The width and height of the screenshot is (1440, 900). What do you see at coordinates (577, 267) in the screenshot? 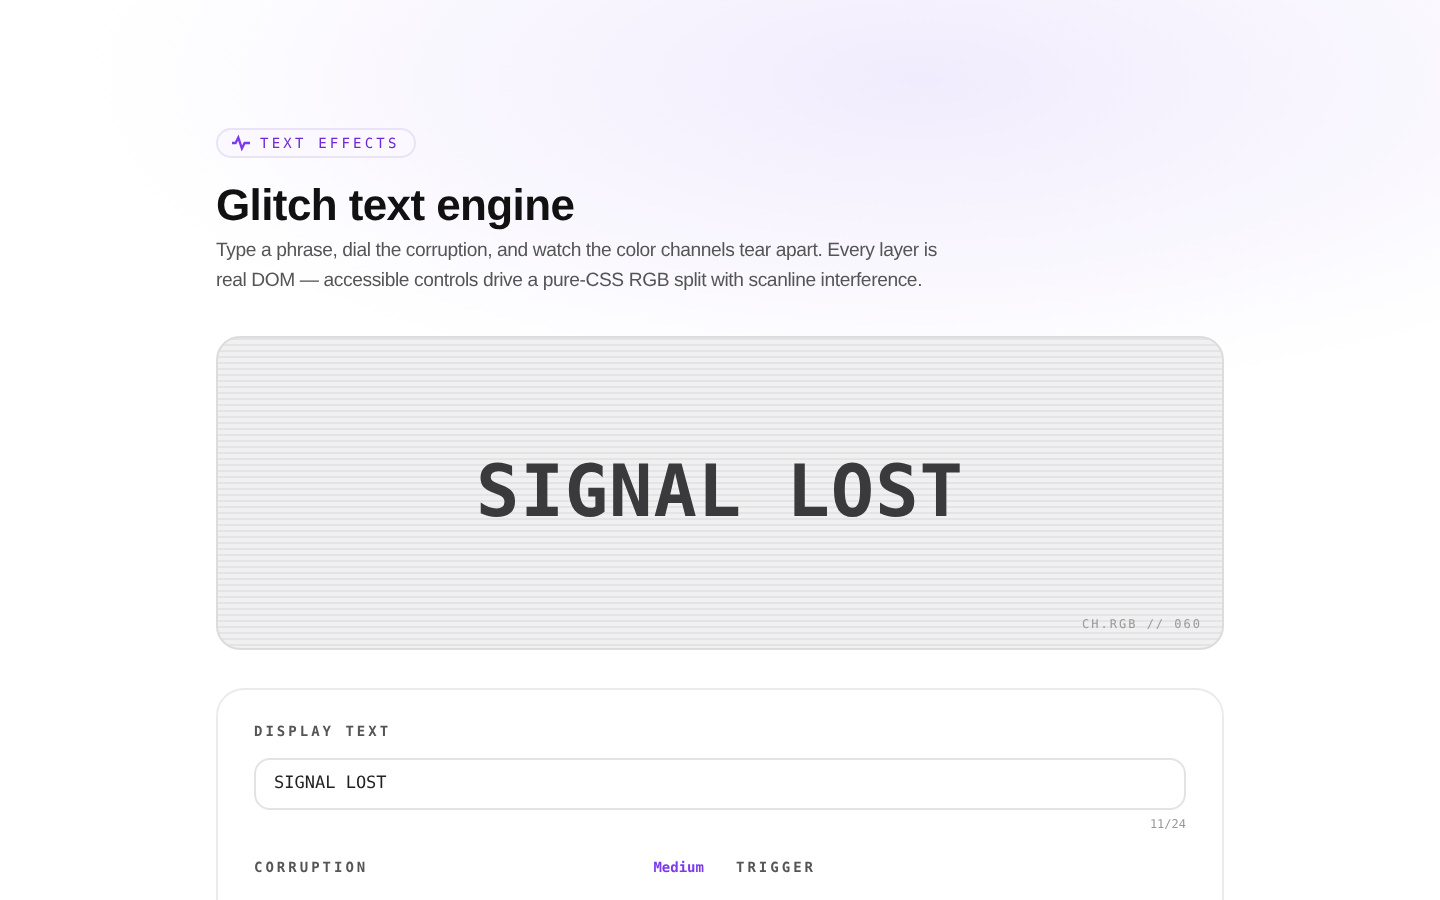
I see `description: Type a phrase, dial the corruption, and watch the color channels tear apart. Every layer is real DOM — accessible controls drive a pure-CSS RGB split with scanline interference.` at bounding box center [577, 267].